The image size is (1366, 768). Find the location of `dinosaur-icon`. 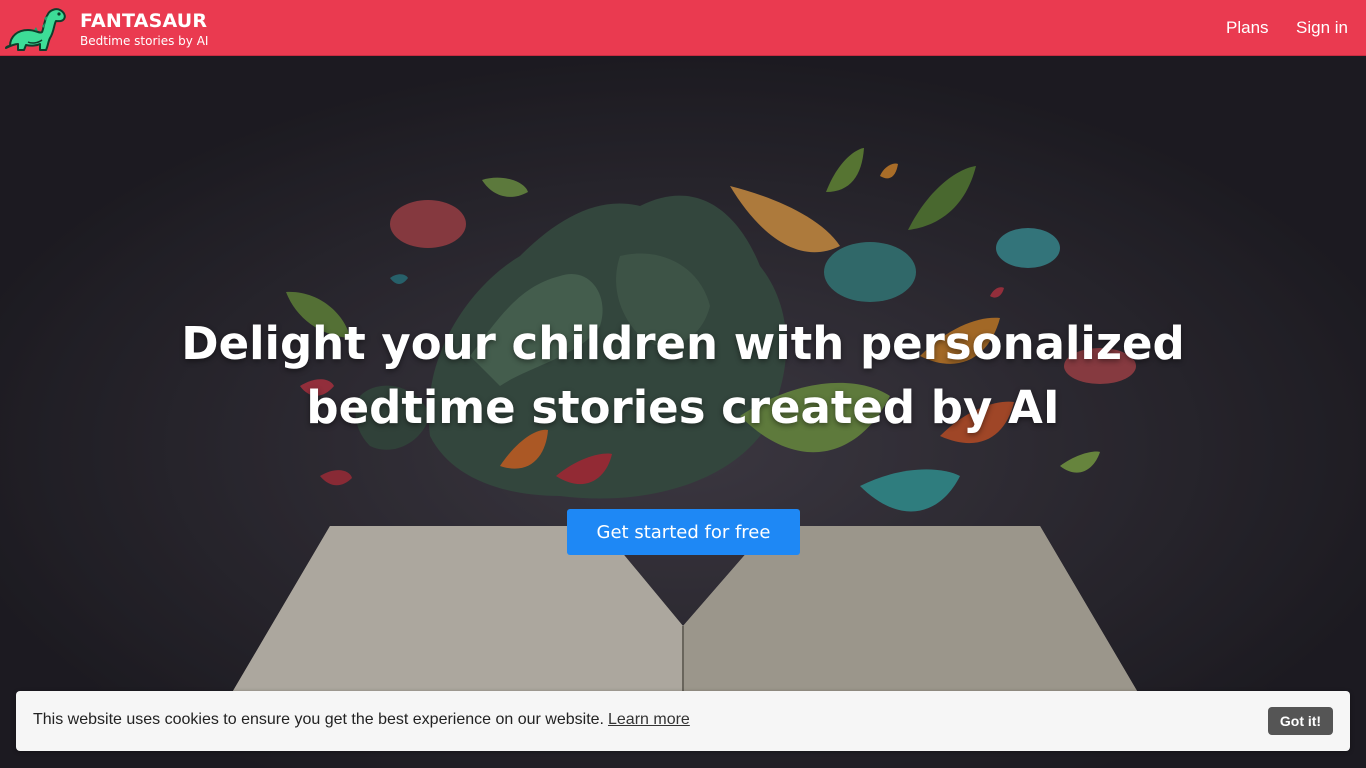

dinosaur-icon is located at coordinates (36, 28).